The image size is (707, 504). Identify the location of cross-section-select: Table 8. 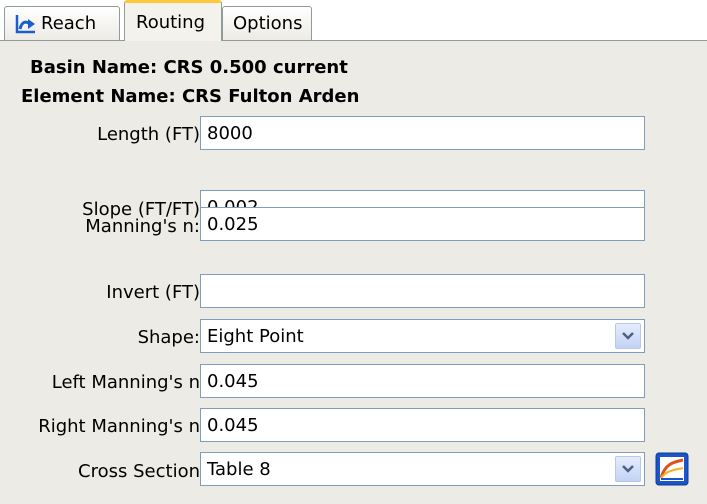
(422, 469).